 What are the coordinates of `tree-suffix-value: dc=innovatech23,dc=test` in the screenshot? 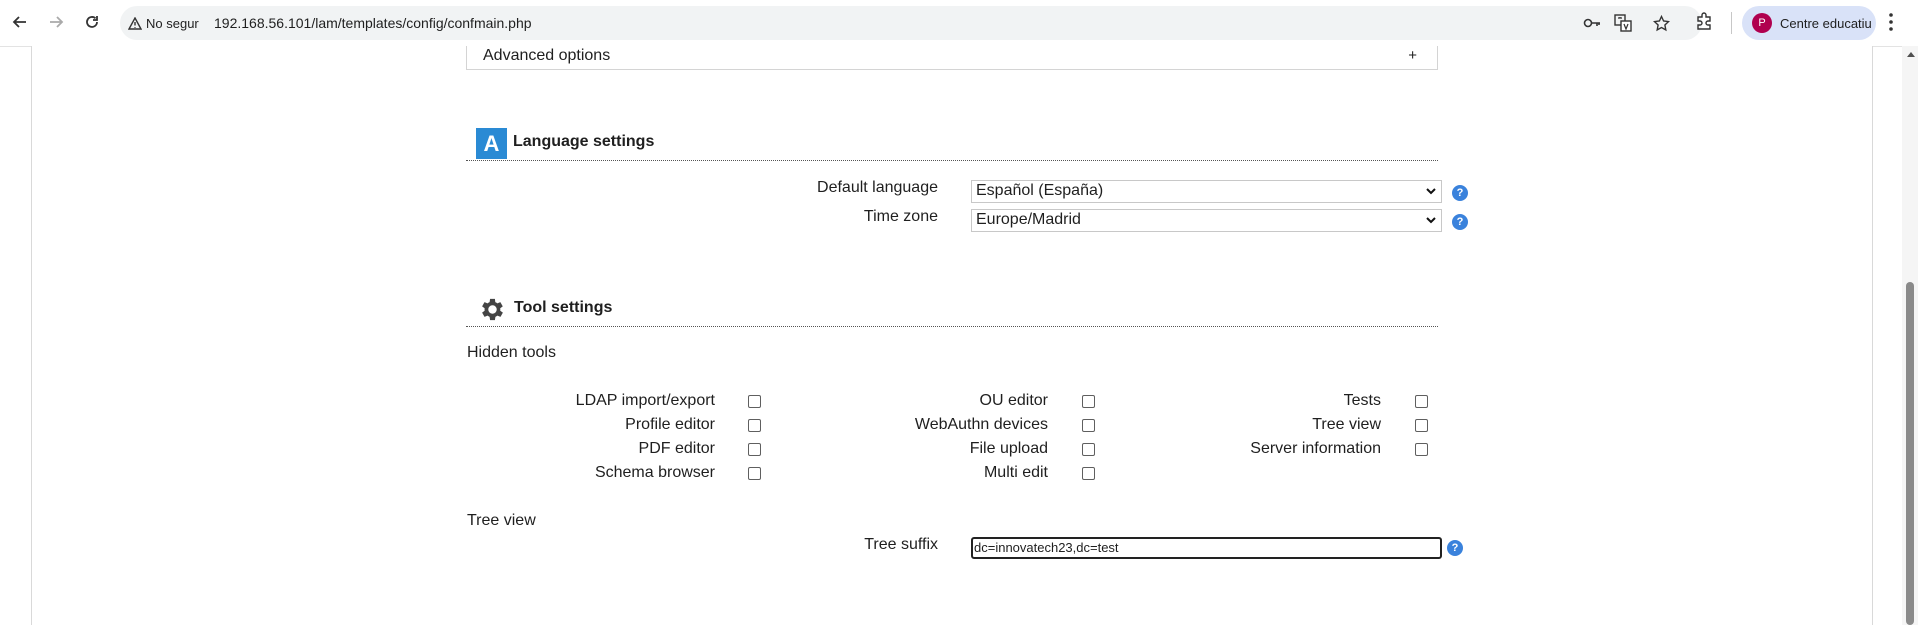 It's located at (1046, 547).